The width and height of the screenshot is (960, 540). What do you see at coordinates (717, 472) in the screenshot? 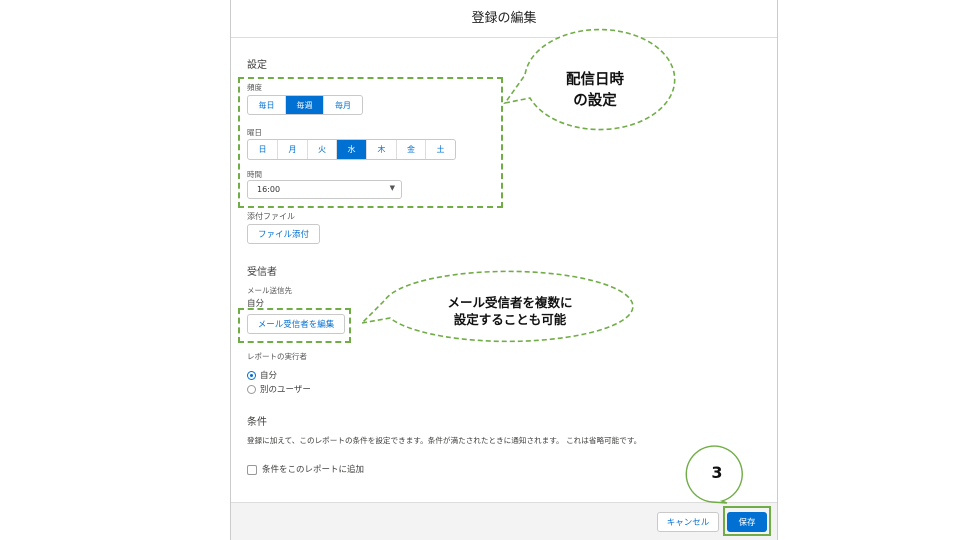
I see `step-number: 3` at bounding box center [717, 472].